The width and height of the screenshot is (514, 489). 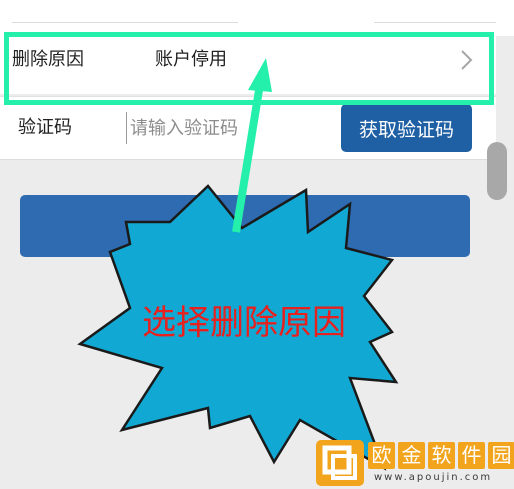 I want to click on submit-button, so click(x=245, y=226).